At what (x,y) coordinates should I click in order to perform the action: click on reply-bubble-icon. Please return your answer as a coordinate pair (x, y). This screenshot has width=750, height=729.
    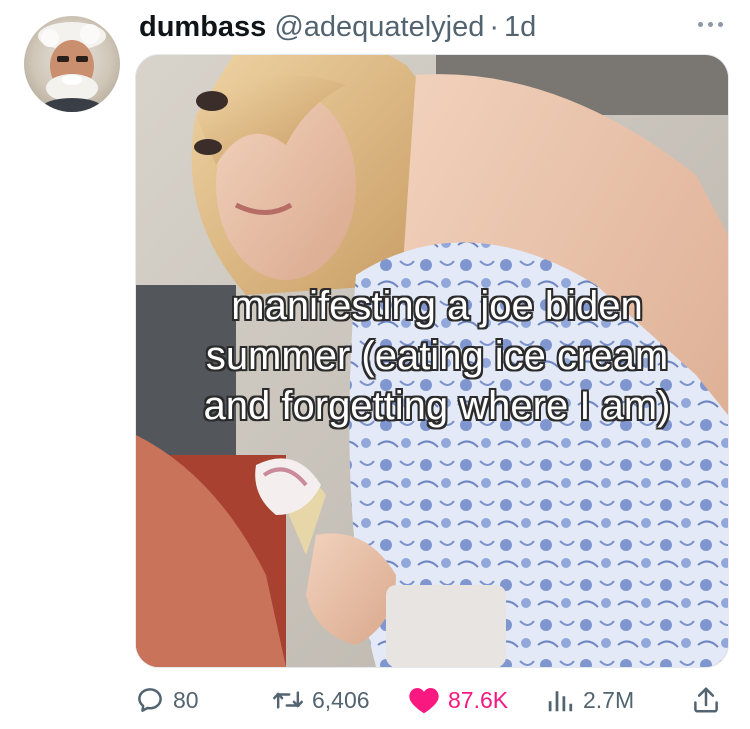
    Looking at the image, I should click on (150, 700).